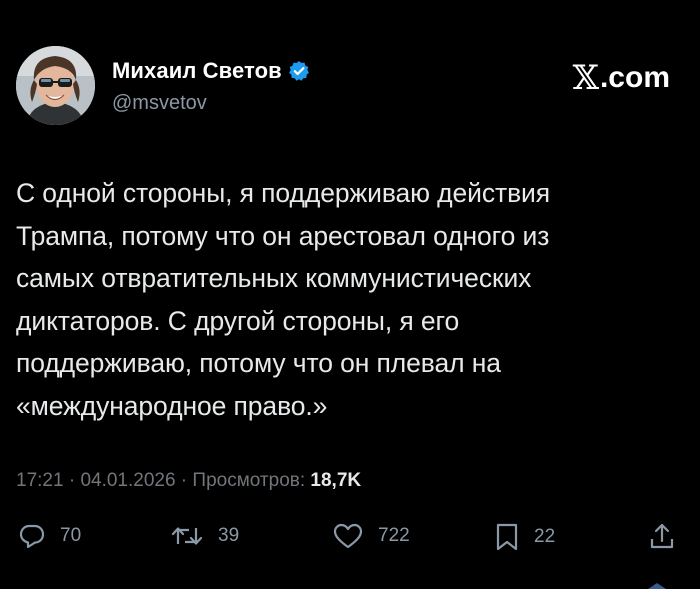 The image size is (700, 589). Describe the element at coordinates (545, 536) in the screenshot. I see `bookmark-count: 22` at that location.